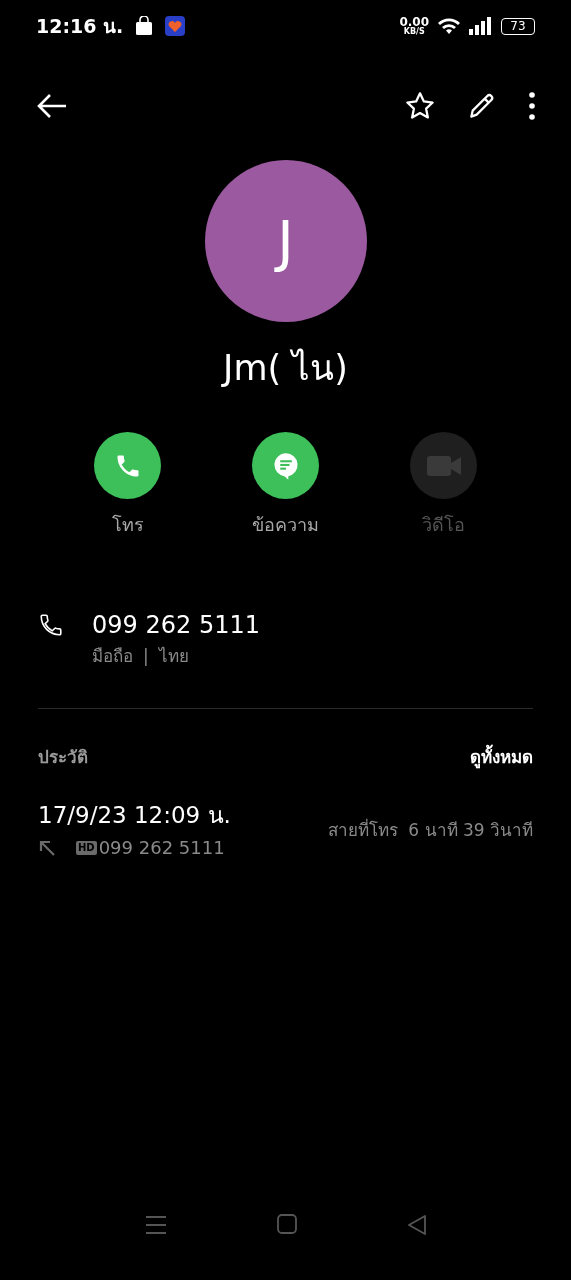 The image size is (571, 1280). I want to click on action-label: วิดีโอ, so click(443, 525).